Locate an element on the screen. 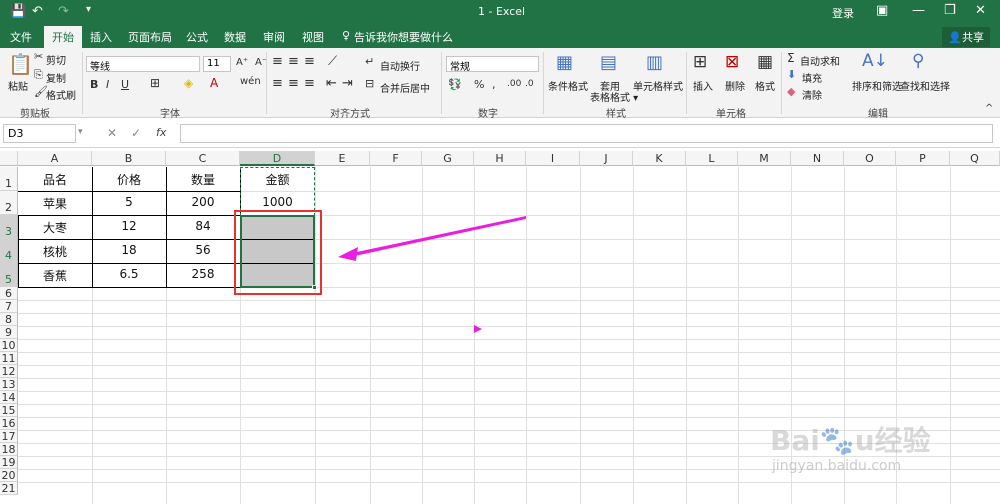 The width and height of the screenshot is (1000, 504). cut-button: 剪切 is located at coordinates (56, 59).